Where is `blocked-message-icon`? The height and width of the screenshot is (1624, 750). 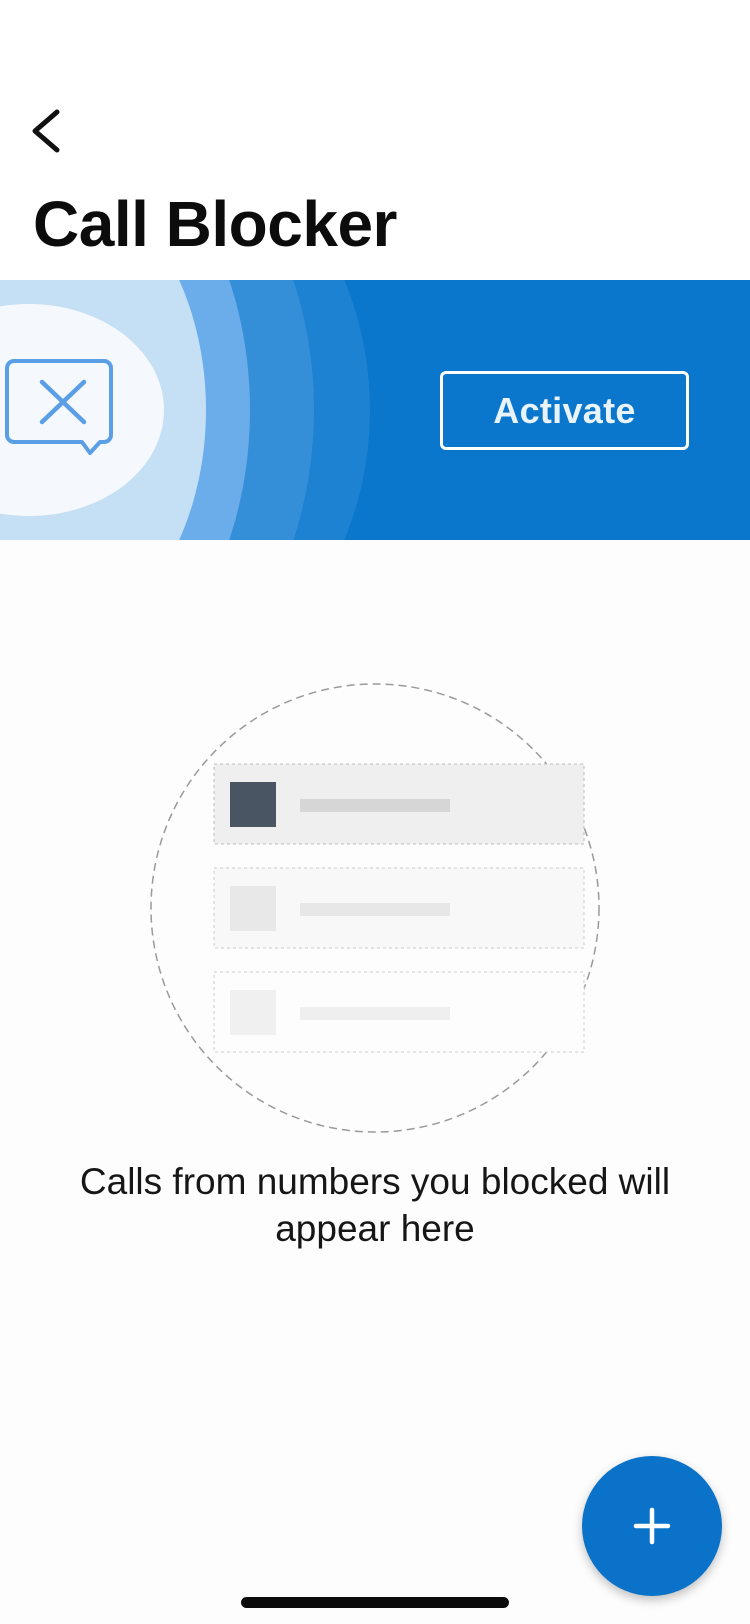 blocked-message-icon is located at coordinates (59, 407).